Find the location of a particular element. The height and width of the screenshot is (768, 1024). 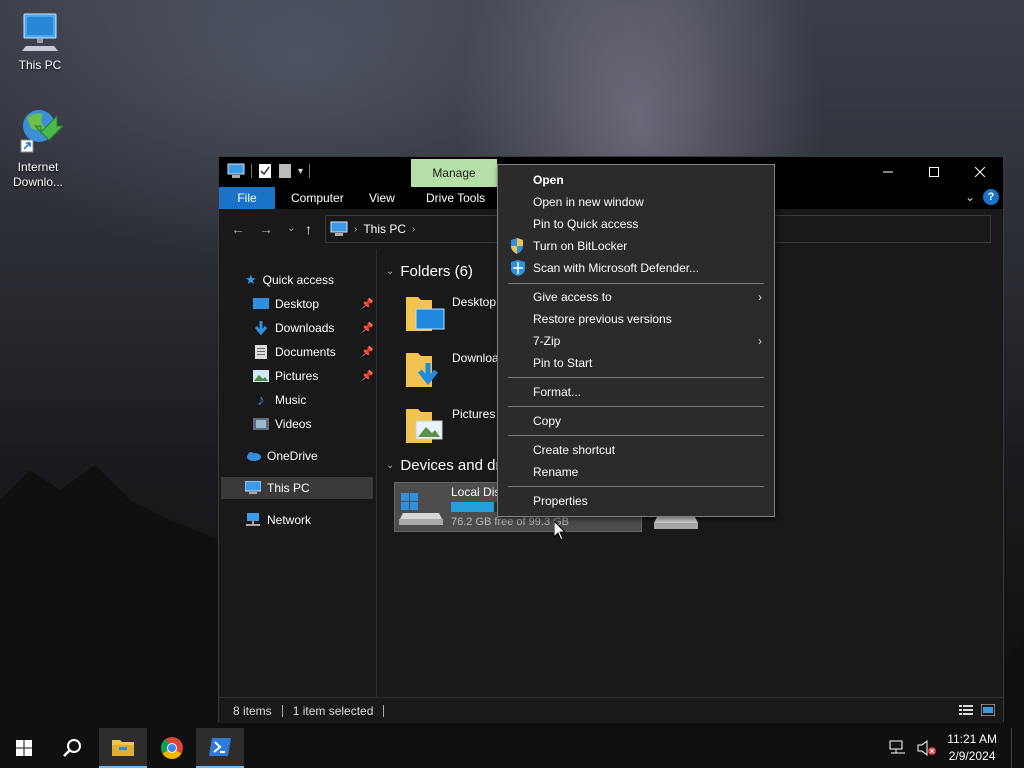

sidebar-item-label: Downloads is located at coordinates (305, 328).